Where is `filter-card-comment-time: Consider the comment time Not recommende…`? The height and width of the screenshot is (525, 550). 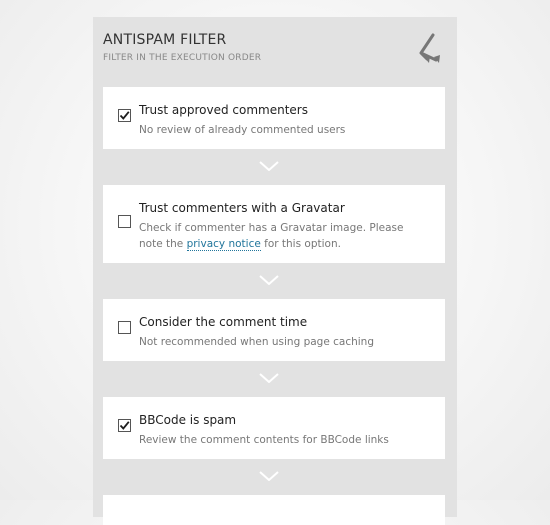 filter-card-comment-time: Consider the comment time Not recommende… is located at coordinates (274, 330).